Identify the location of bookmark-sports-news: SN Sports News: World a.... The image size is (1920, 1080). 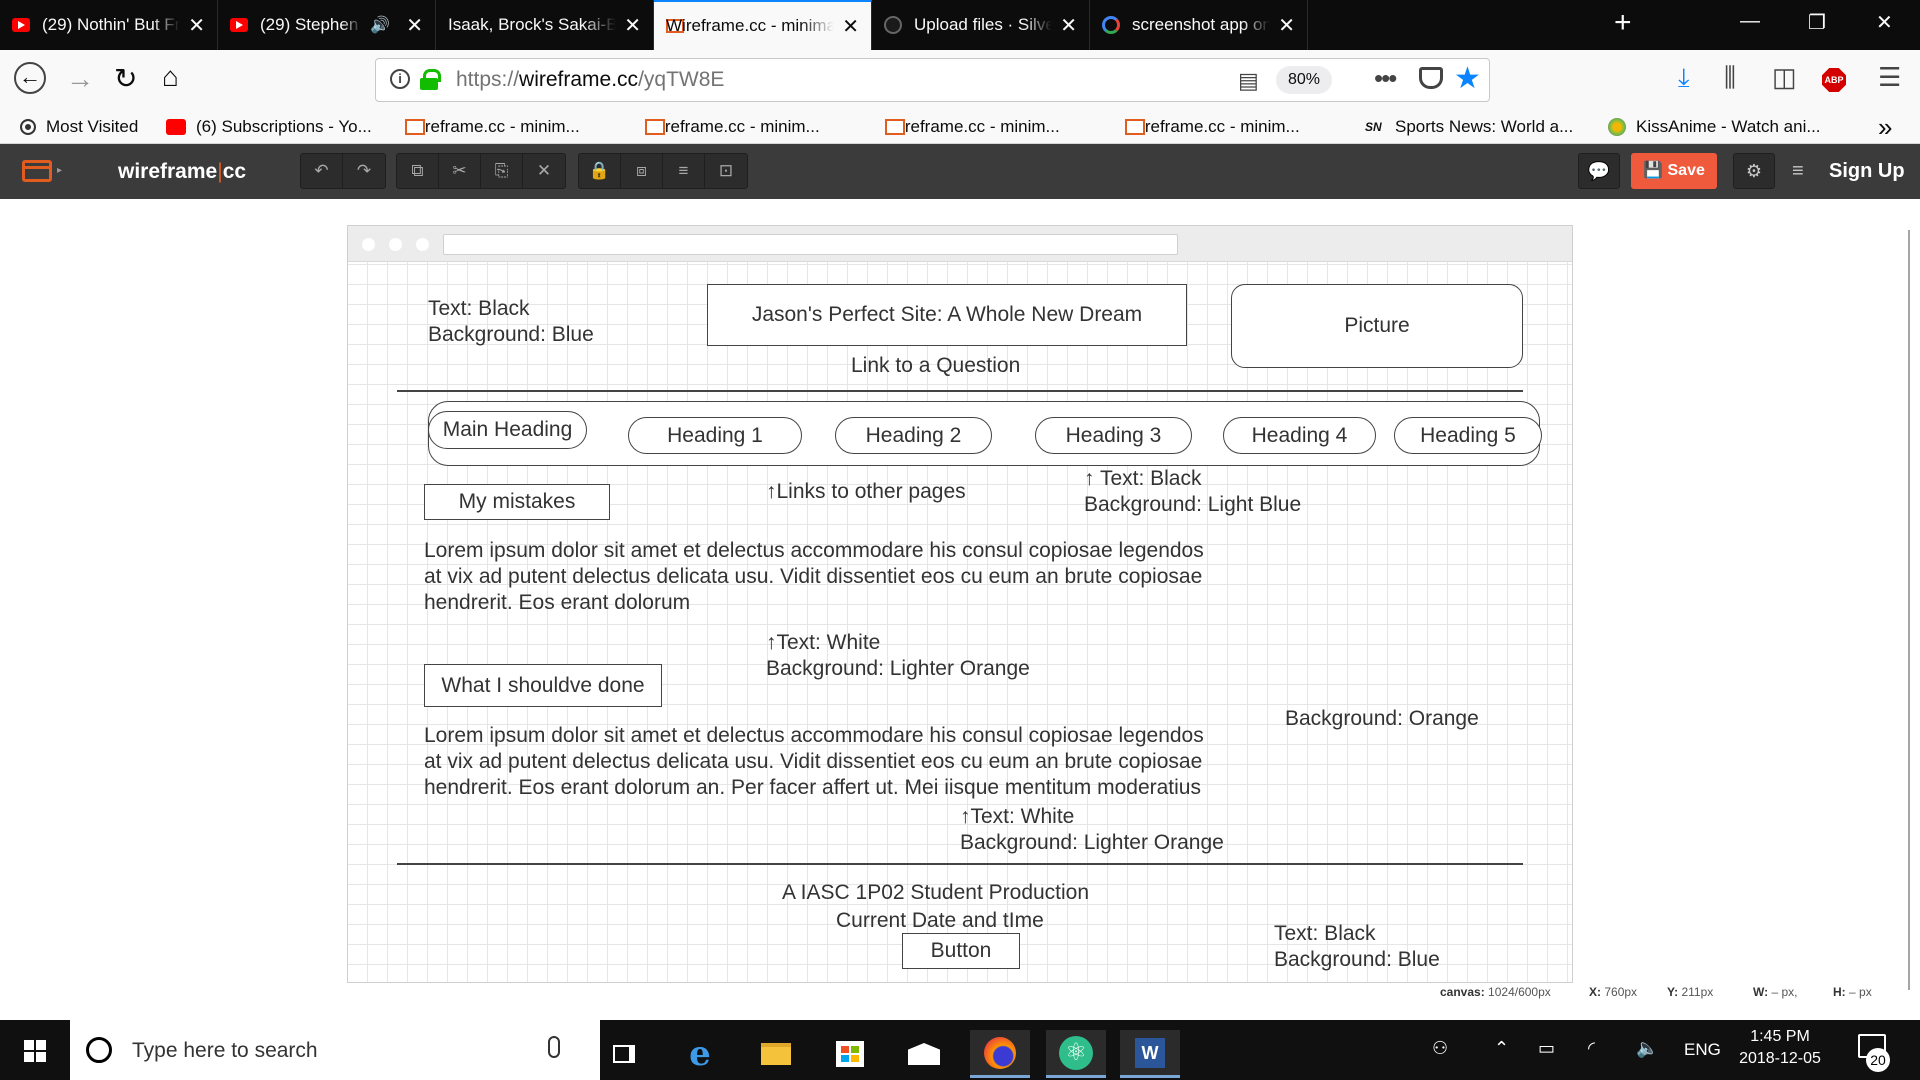
(1469, 127).